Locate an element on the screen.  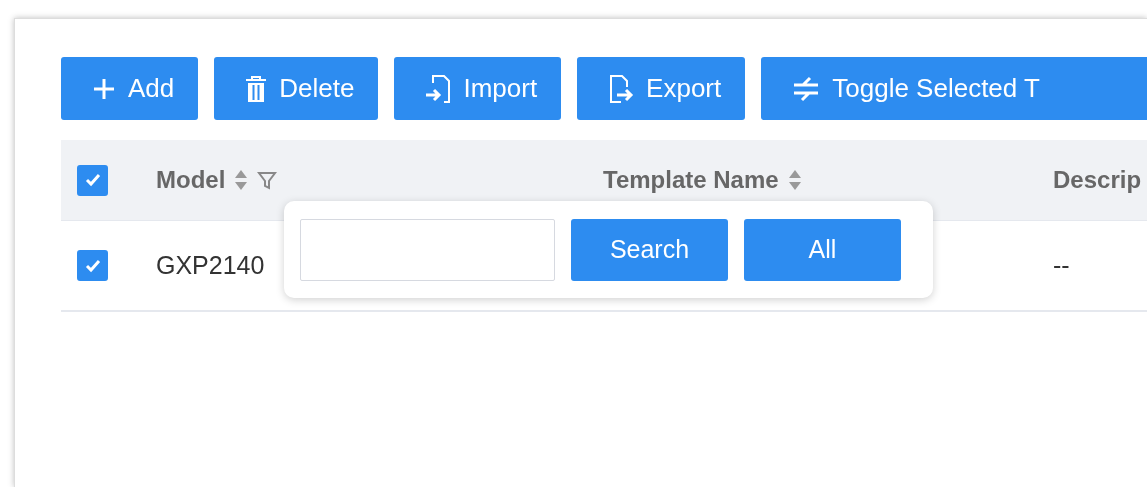
table-cell: -- is located at coordinates (1061, 265).